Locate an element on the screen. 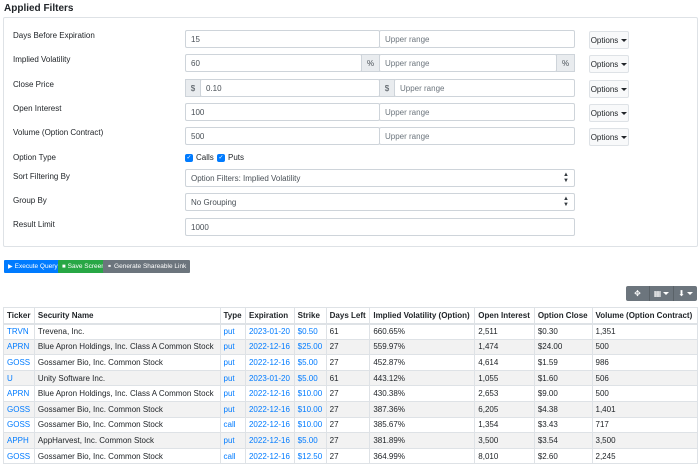 This screenshot has width=700, height=465. column-header-open-interest: Open Interest is located at coordinates (504, 316).